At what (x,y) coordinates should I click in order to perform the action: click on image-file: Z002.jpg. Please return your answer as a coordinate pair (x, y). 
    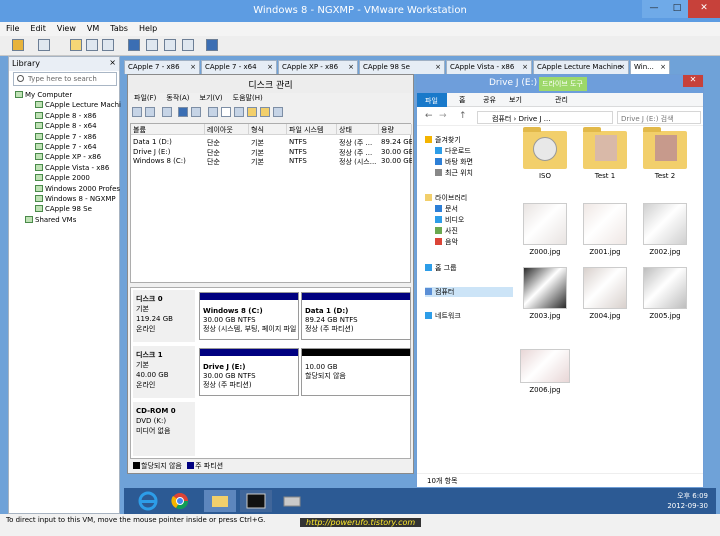
    Looking at the image, I should click on (665, 234).